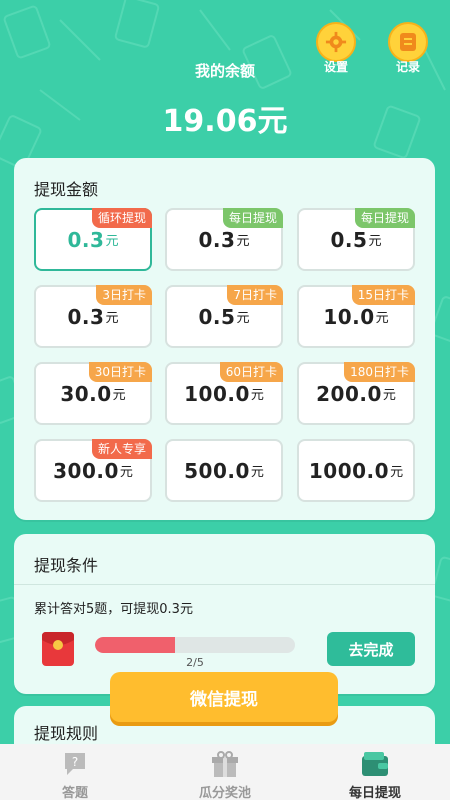 The height and width of the screenshot is (800, 450). I want to click on tab-label: 每日提现, so click(374, 793).